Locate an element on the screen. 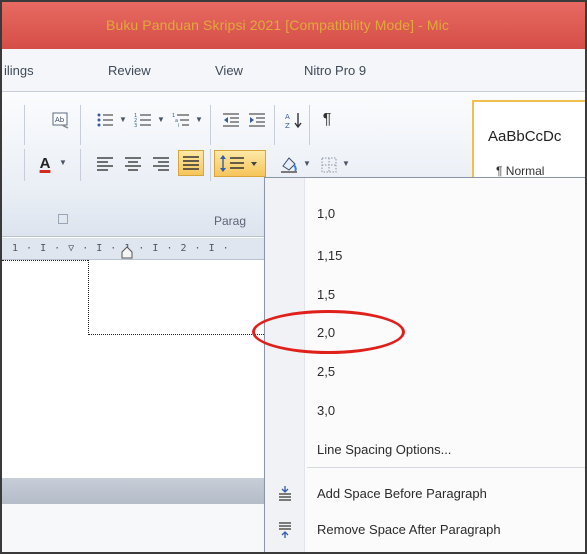  show-formatting-marks-icon: ¶ is located at coordinates (327, 120).